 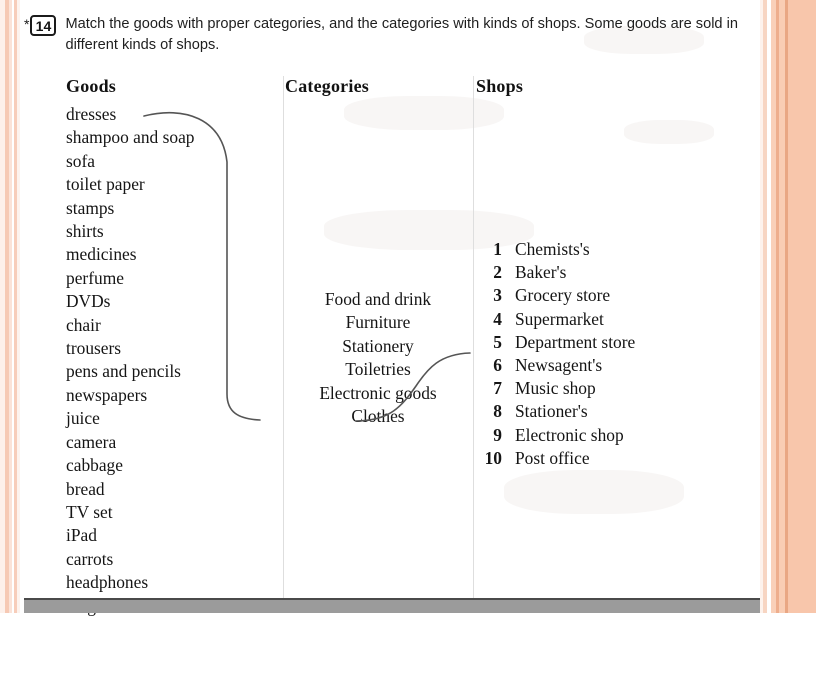 What do you see at coordinates (378, 416) in the screenshot?
I see `category-item: Clothes` at bounding box center [378, 416].